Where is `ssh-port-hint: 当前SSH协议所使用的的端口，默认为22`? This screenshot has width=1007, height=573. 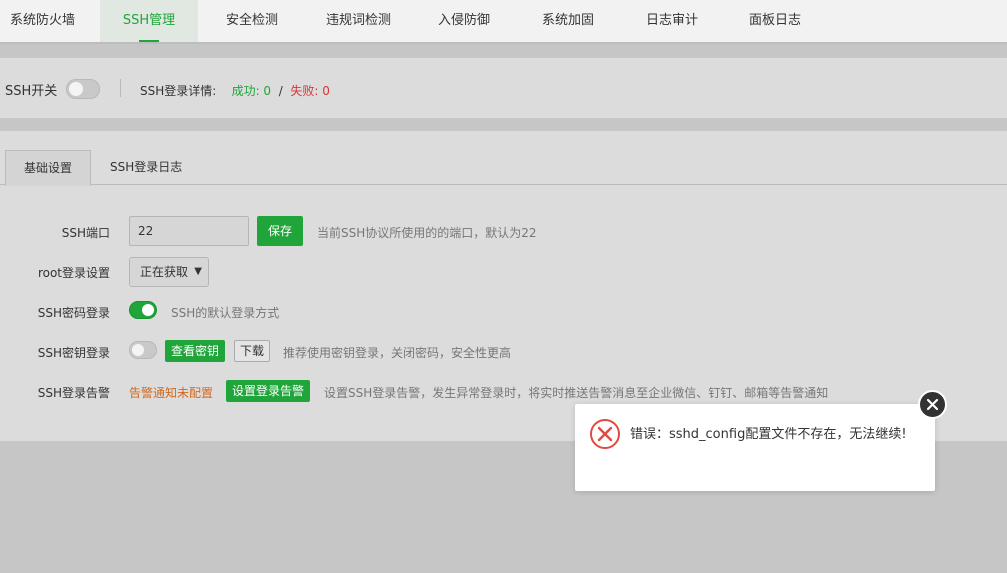 ssh-port-hint: 当前SSH协议所使用的的端口，默认为22 is located at coordinates (427, 233).